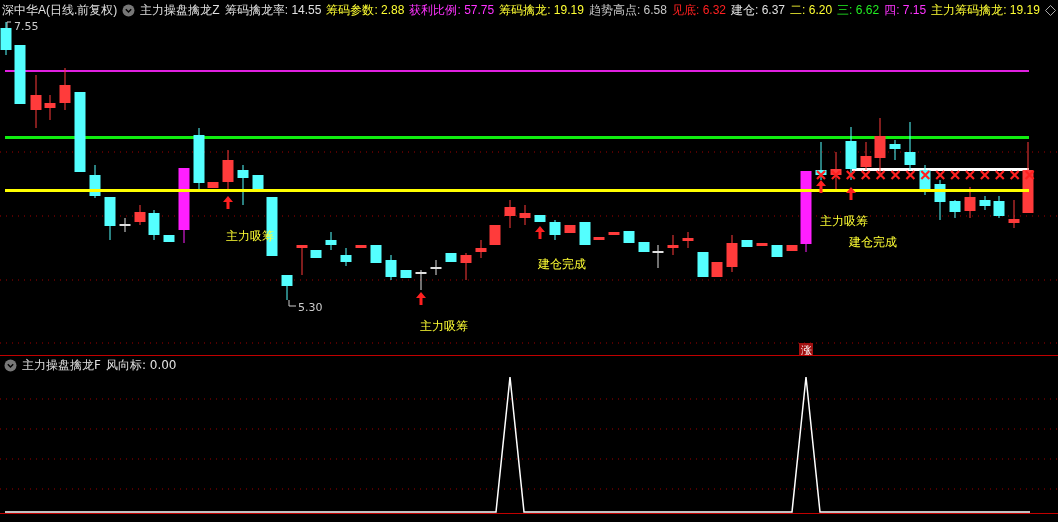  I want to click on indicator-value: 四: 7.15, so click(905, 10).